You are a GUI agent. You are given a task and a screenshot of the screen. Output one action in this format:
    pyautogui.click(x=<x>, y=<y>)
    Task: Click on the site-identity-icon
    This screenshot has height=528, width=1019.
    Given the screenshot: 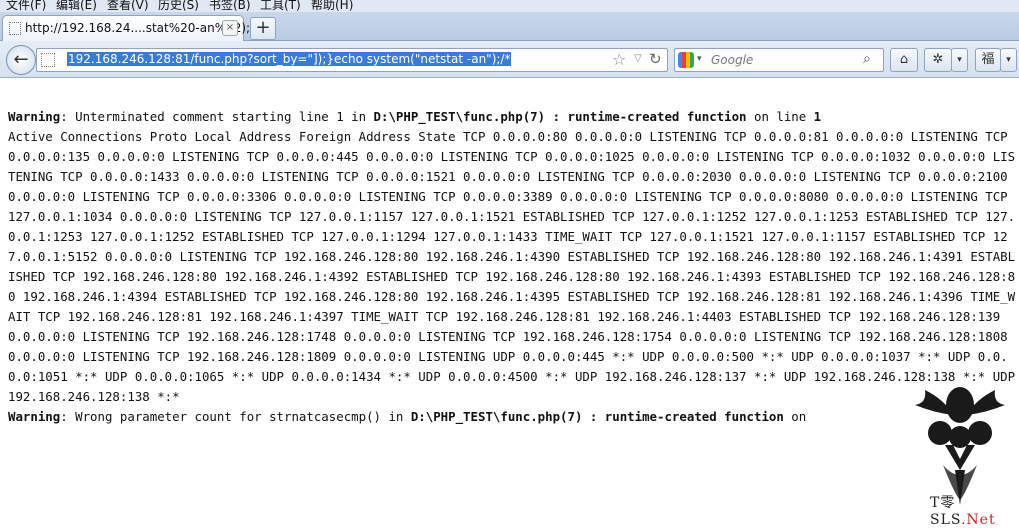 What is the action you would take?
    pyautogui.click(x=48, y=60)
    